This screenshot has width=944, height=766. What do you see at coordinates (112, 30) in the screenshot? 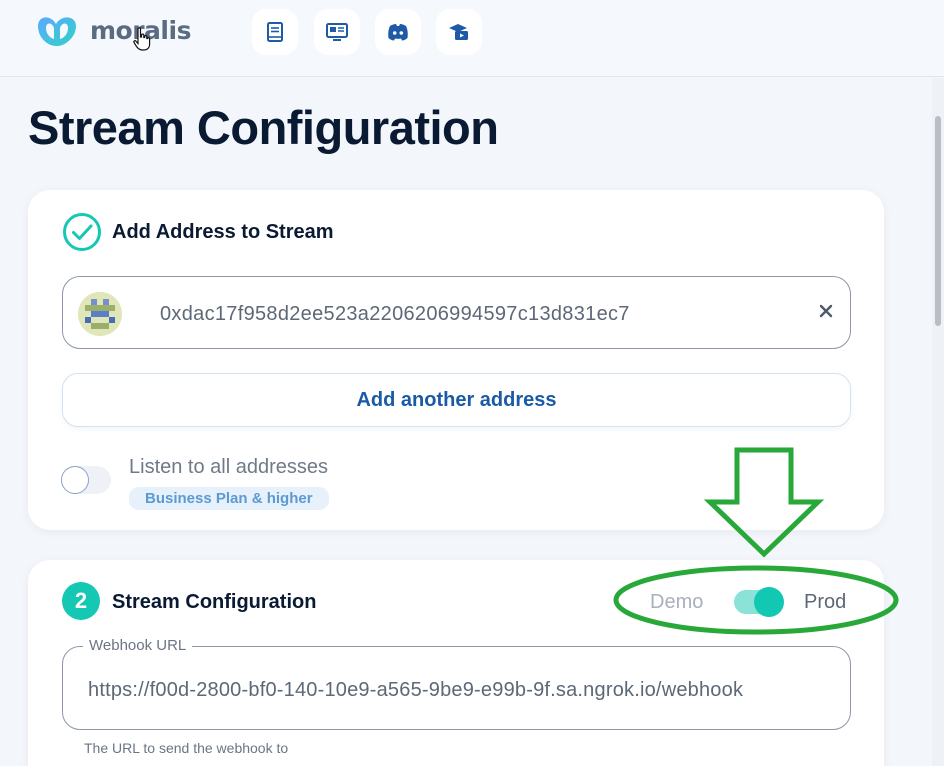
I see `moralis-logo: moralis` at bounding box center [112, 30].